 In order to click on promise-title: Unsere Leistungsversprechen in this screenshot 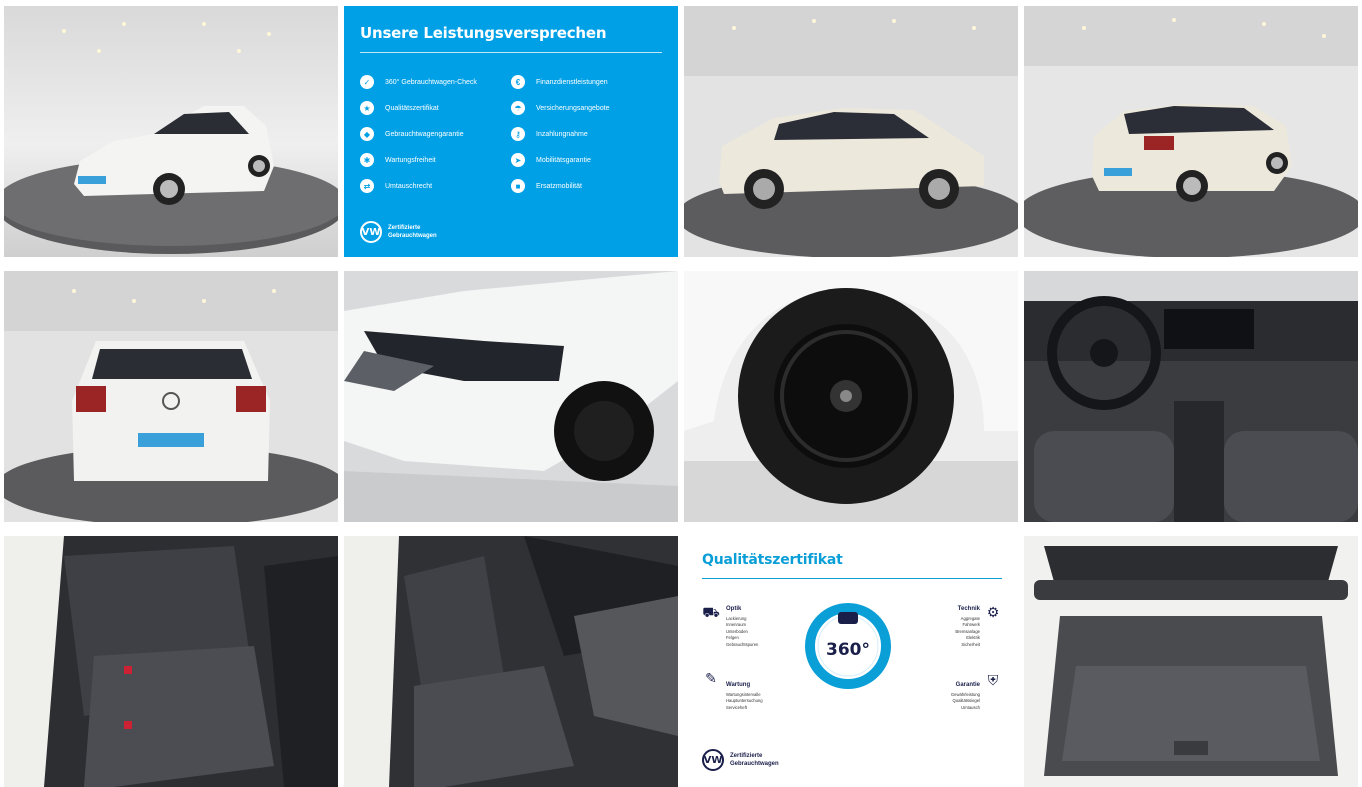, I will do `click(483, 33)`.